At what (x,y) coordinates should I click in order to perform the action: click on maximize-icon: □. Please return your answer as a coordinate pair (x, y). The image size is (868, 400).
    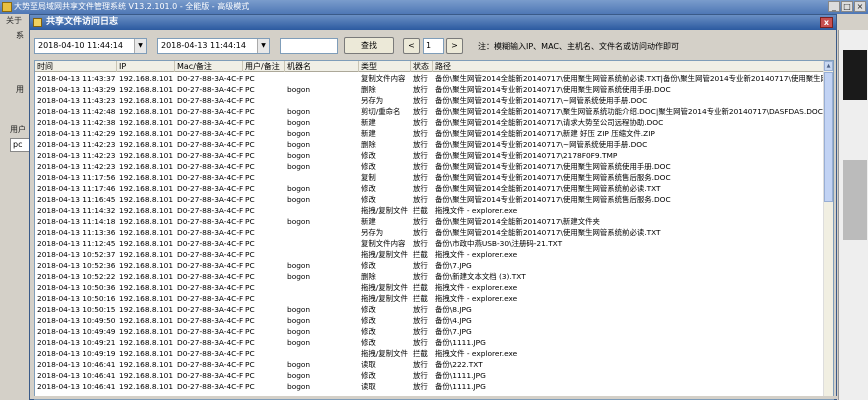
    Looking at the image, I should click on (847, 6).